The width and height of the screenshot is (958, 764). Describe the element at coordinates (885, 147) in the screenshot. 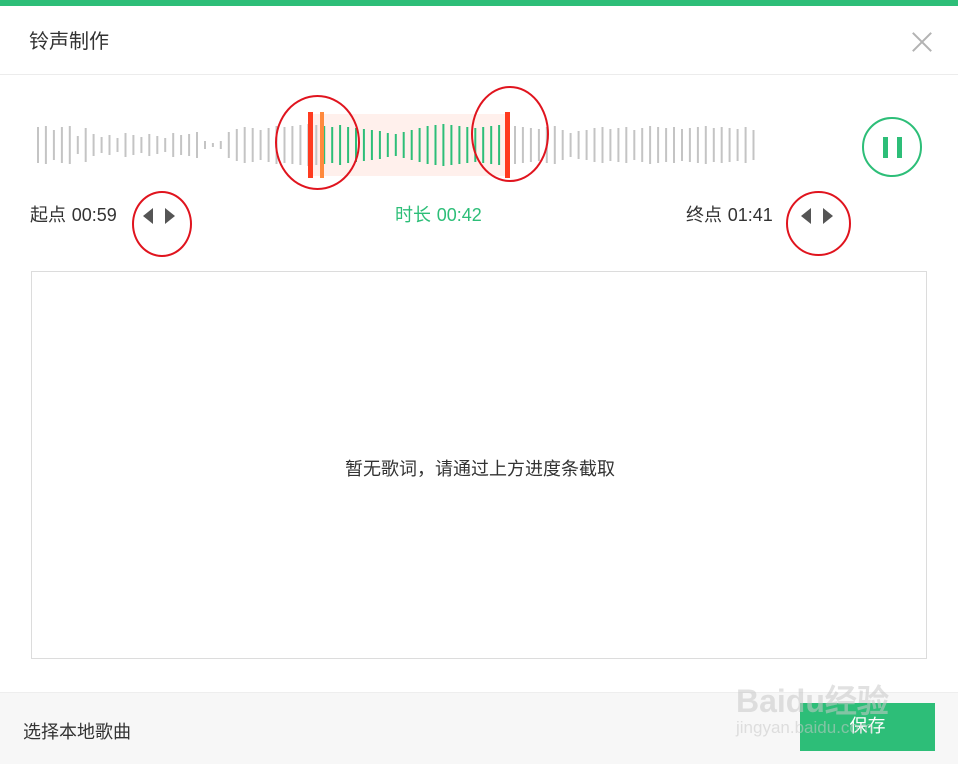

I see `pause-icon-bar-left` at that location.